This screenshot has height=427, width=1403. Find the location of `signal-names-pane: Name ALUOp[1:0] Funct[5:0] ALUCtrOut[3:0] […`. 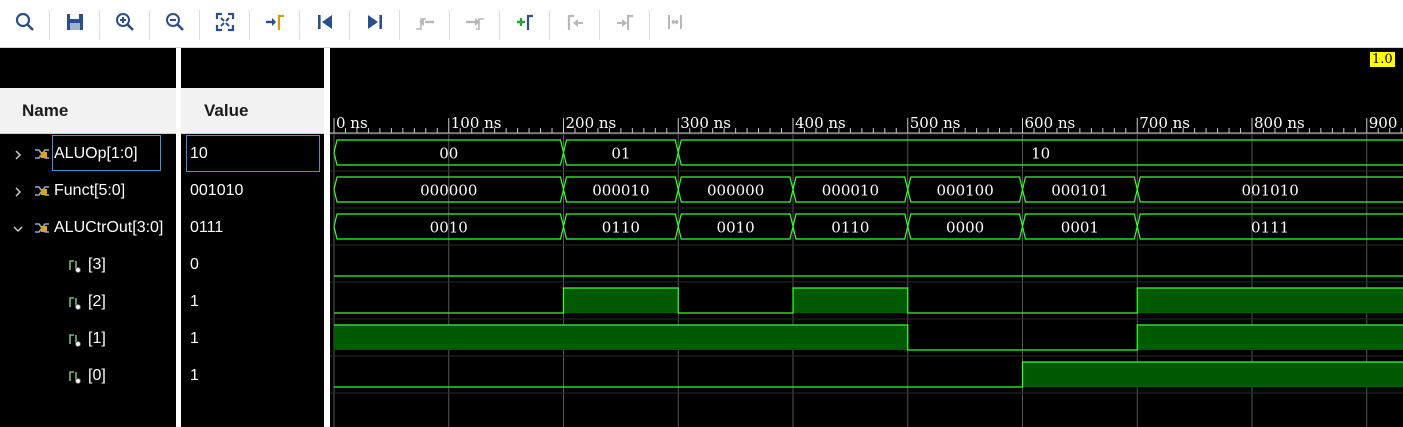

signal-names-pane: Name ALUOp[1:0] Funct[5:0] ALUCtrOut[3:0] [… is located at coordinates (88, 237).